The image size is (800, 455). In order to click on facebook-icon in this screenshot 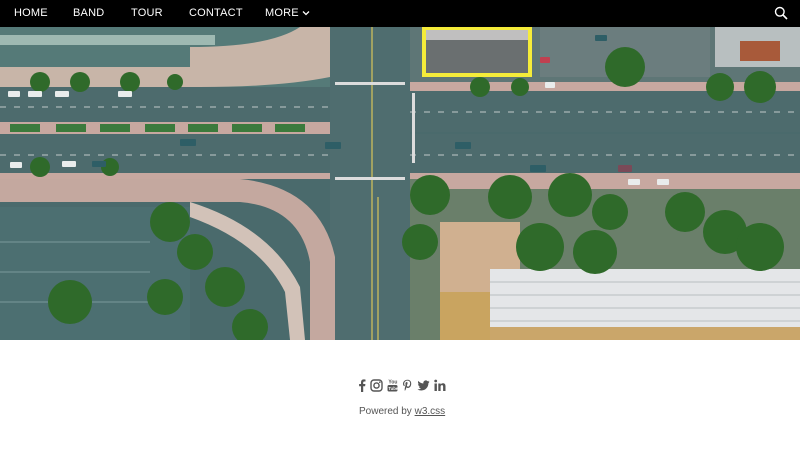, I will do `click(362, 388)`.